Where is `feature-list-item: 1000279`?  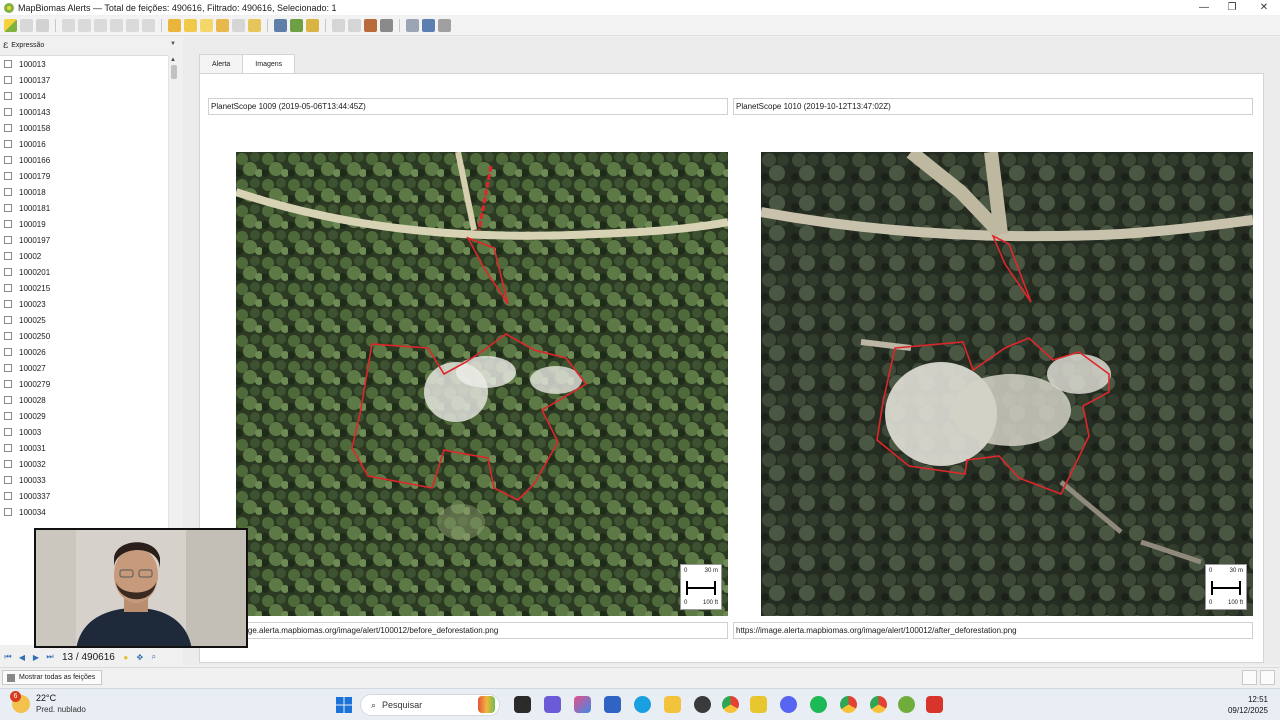
feature-list-item: 1000279 is located at coordinates (84, 384).